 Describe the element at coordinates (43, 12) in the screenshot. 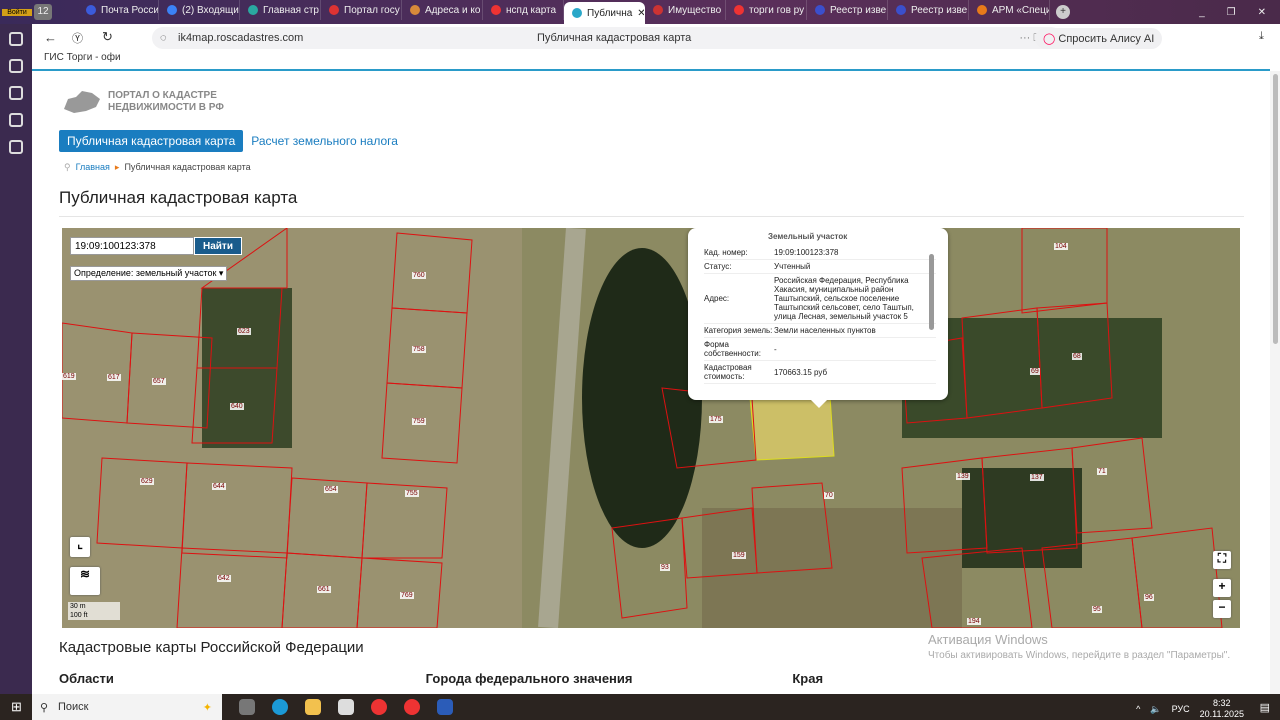

I see `tab-count-button: 12` at that location.